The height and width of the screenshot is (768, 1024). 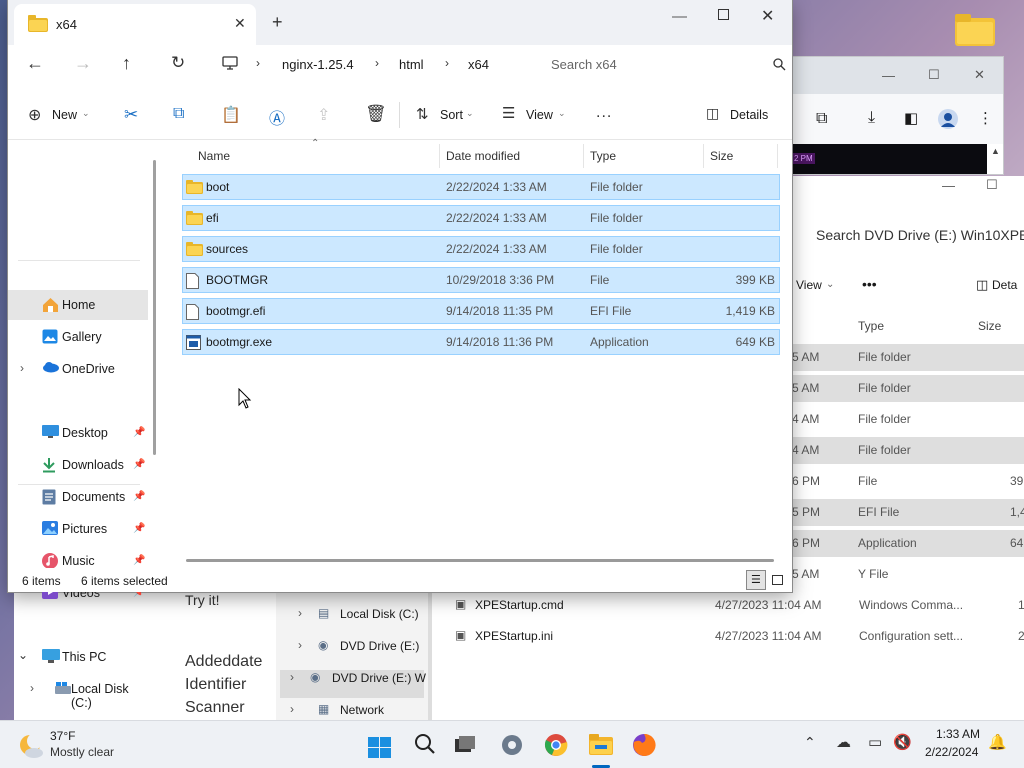 I want to click on maximize-icon, so click(x=723, y=14).